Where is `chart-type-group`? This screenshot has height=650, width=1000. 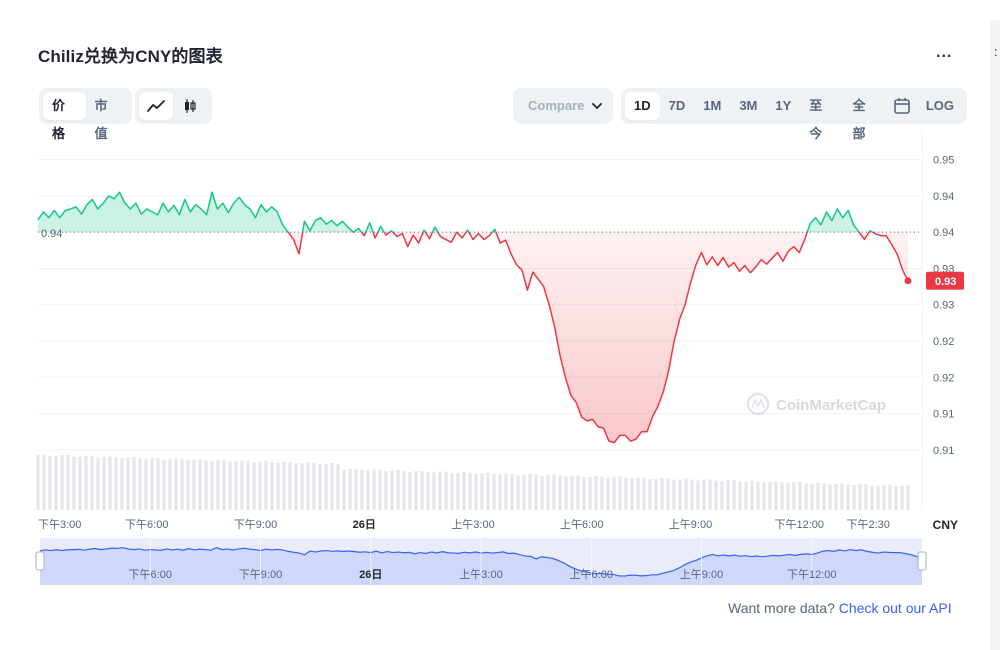 chart-type-group is located at coordinates (173, 106).